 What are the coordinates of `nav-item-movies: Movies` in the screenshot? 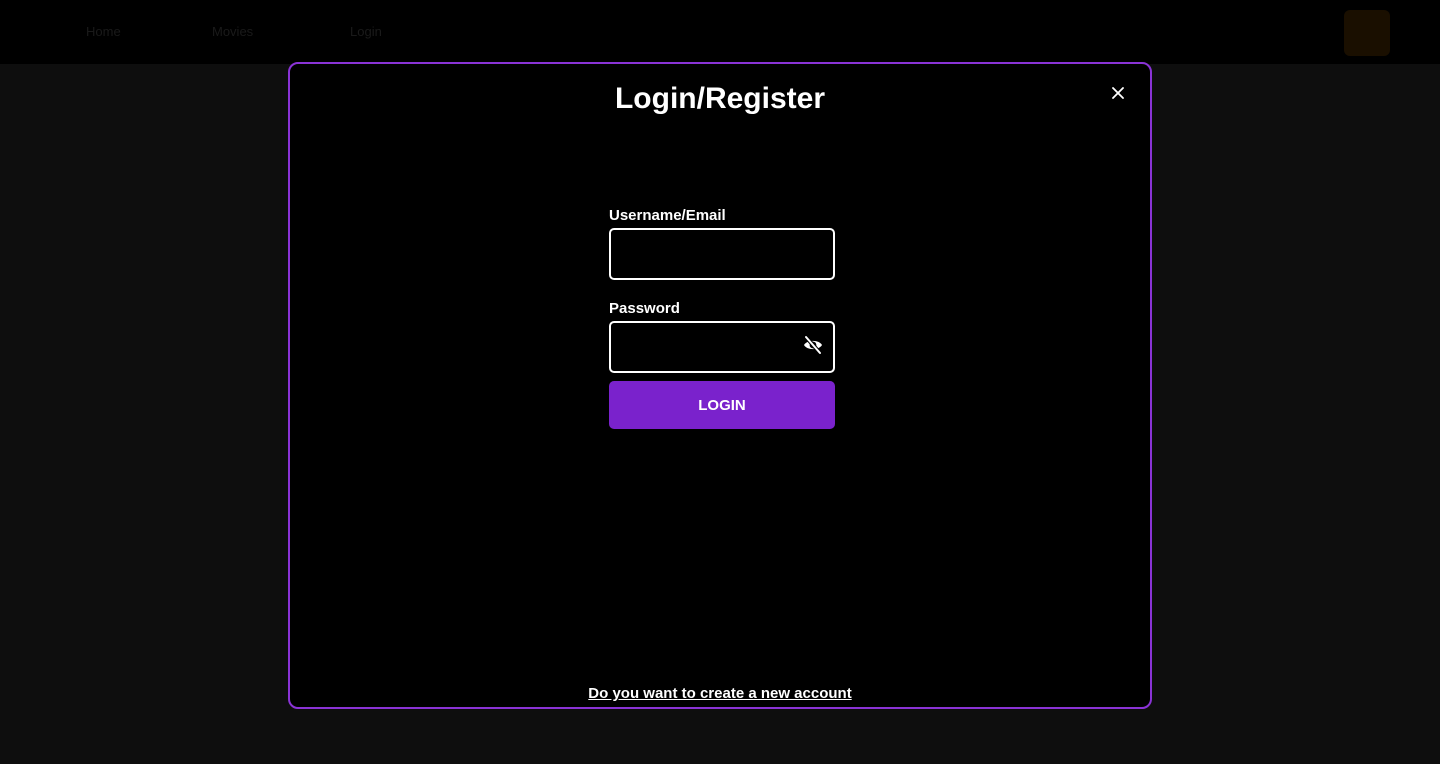 It's located at (232, 31).